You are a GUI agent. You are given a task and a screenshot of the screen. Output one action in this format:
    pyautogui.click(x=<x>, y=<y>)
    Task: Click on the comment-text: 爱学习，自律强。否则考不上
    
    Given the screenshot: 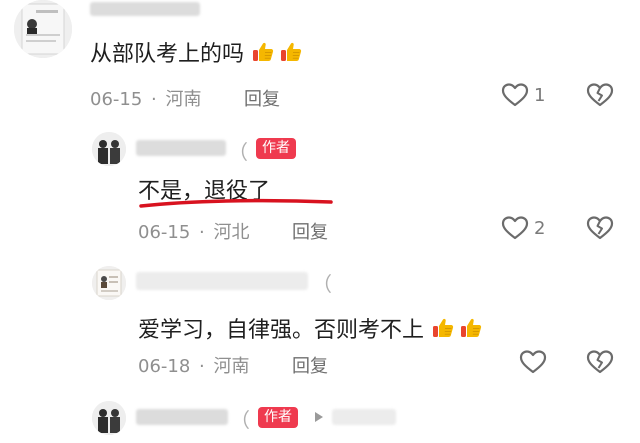 What is the action you would take?
    pyautogui.click(x=310, y=328)
    